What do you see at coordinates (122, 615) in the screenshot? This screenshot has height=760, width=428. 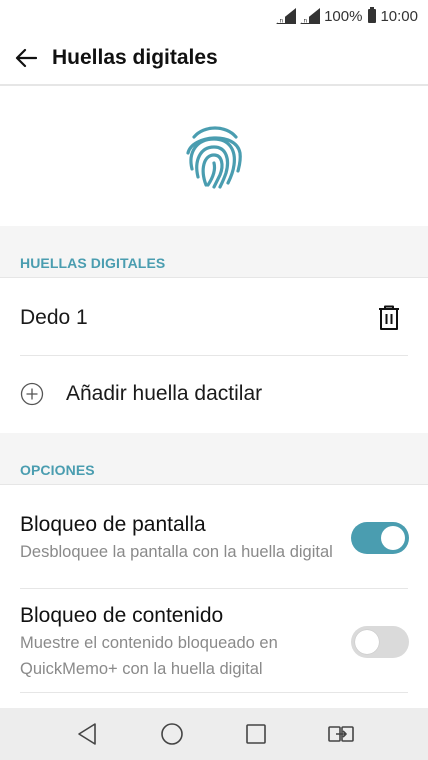 I see `option-title: Bloqueo de contenido` at bounding box center [122, 615].